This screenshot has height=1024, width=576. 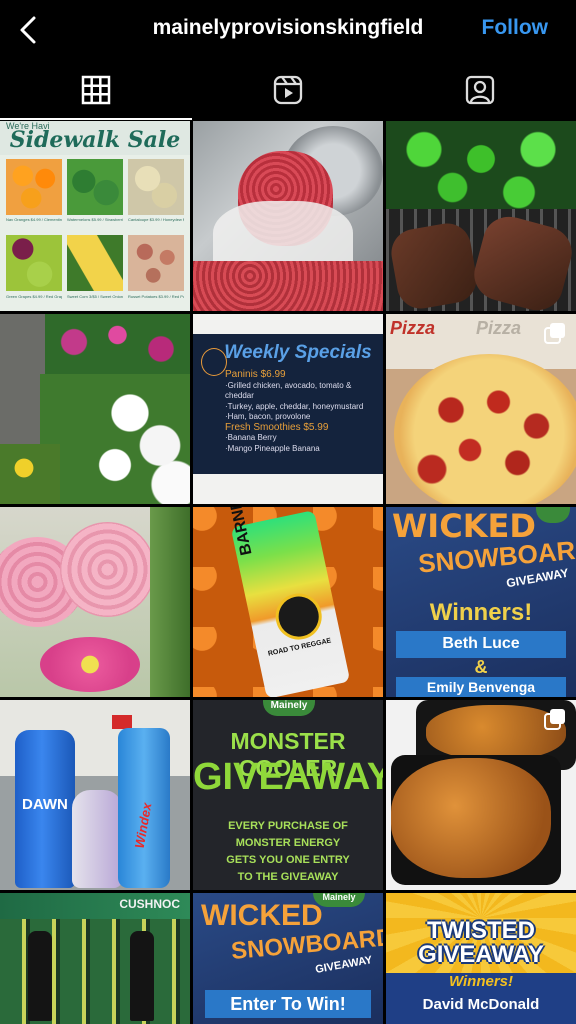 What do you see at coordinates (95, 409) in the screenshot?
I see `post-flower-baskets` at bounding box center [95, 409].